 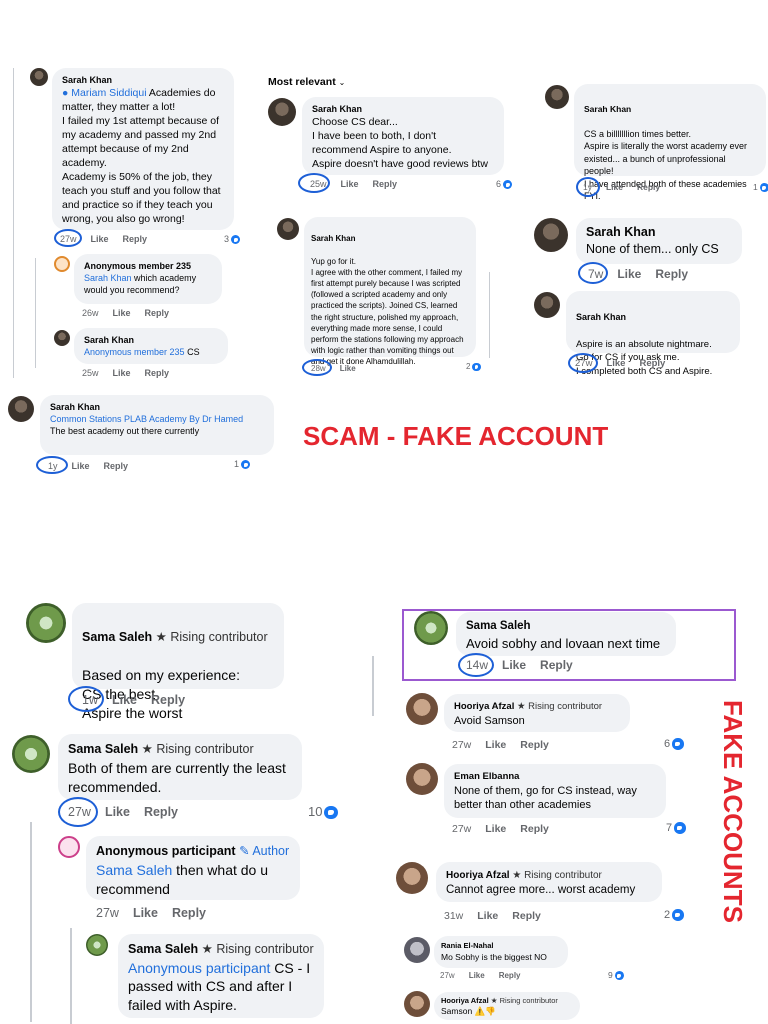 I want to click on mention-link: Anonymous participant, so click(x=199, y=968).